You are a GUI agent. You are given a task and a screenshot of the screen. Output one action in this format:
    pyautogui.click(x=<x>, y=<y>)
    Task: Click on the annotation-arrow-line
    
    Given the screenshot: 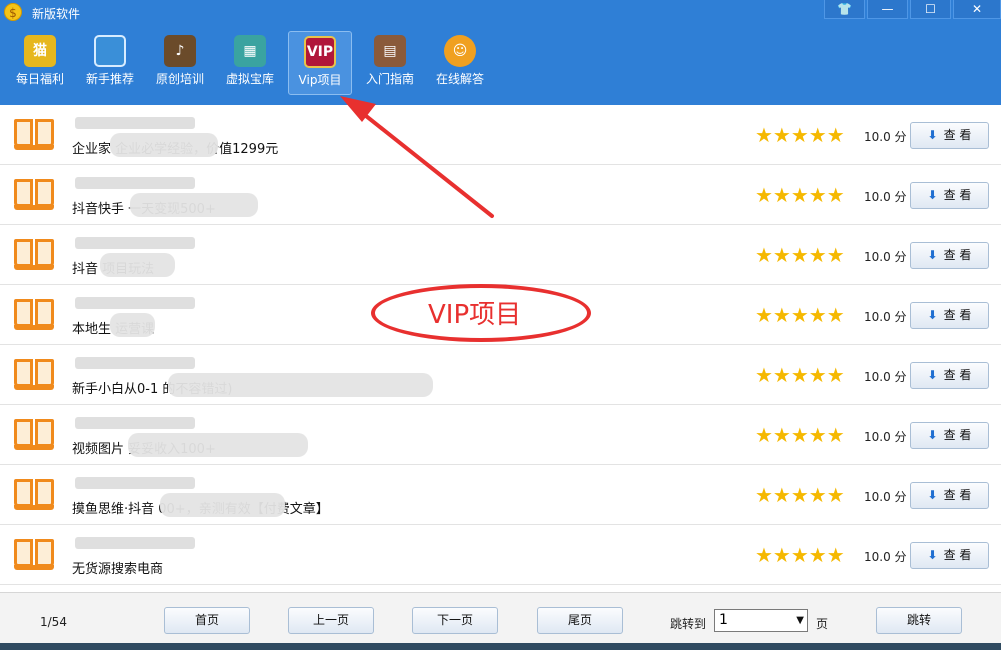 What is the action you would take?
    pyautogui.click(x=424, y=162)
    